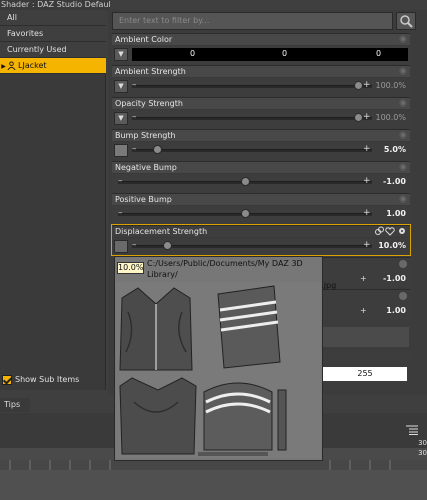 The width and height of the screenshot is (427, 500). What do you see at coordinates (130, 268) in the screenshot?
I see `zoom-badge: 10.0%` at bounding box center [130, 268].